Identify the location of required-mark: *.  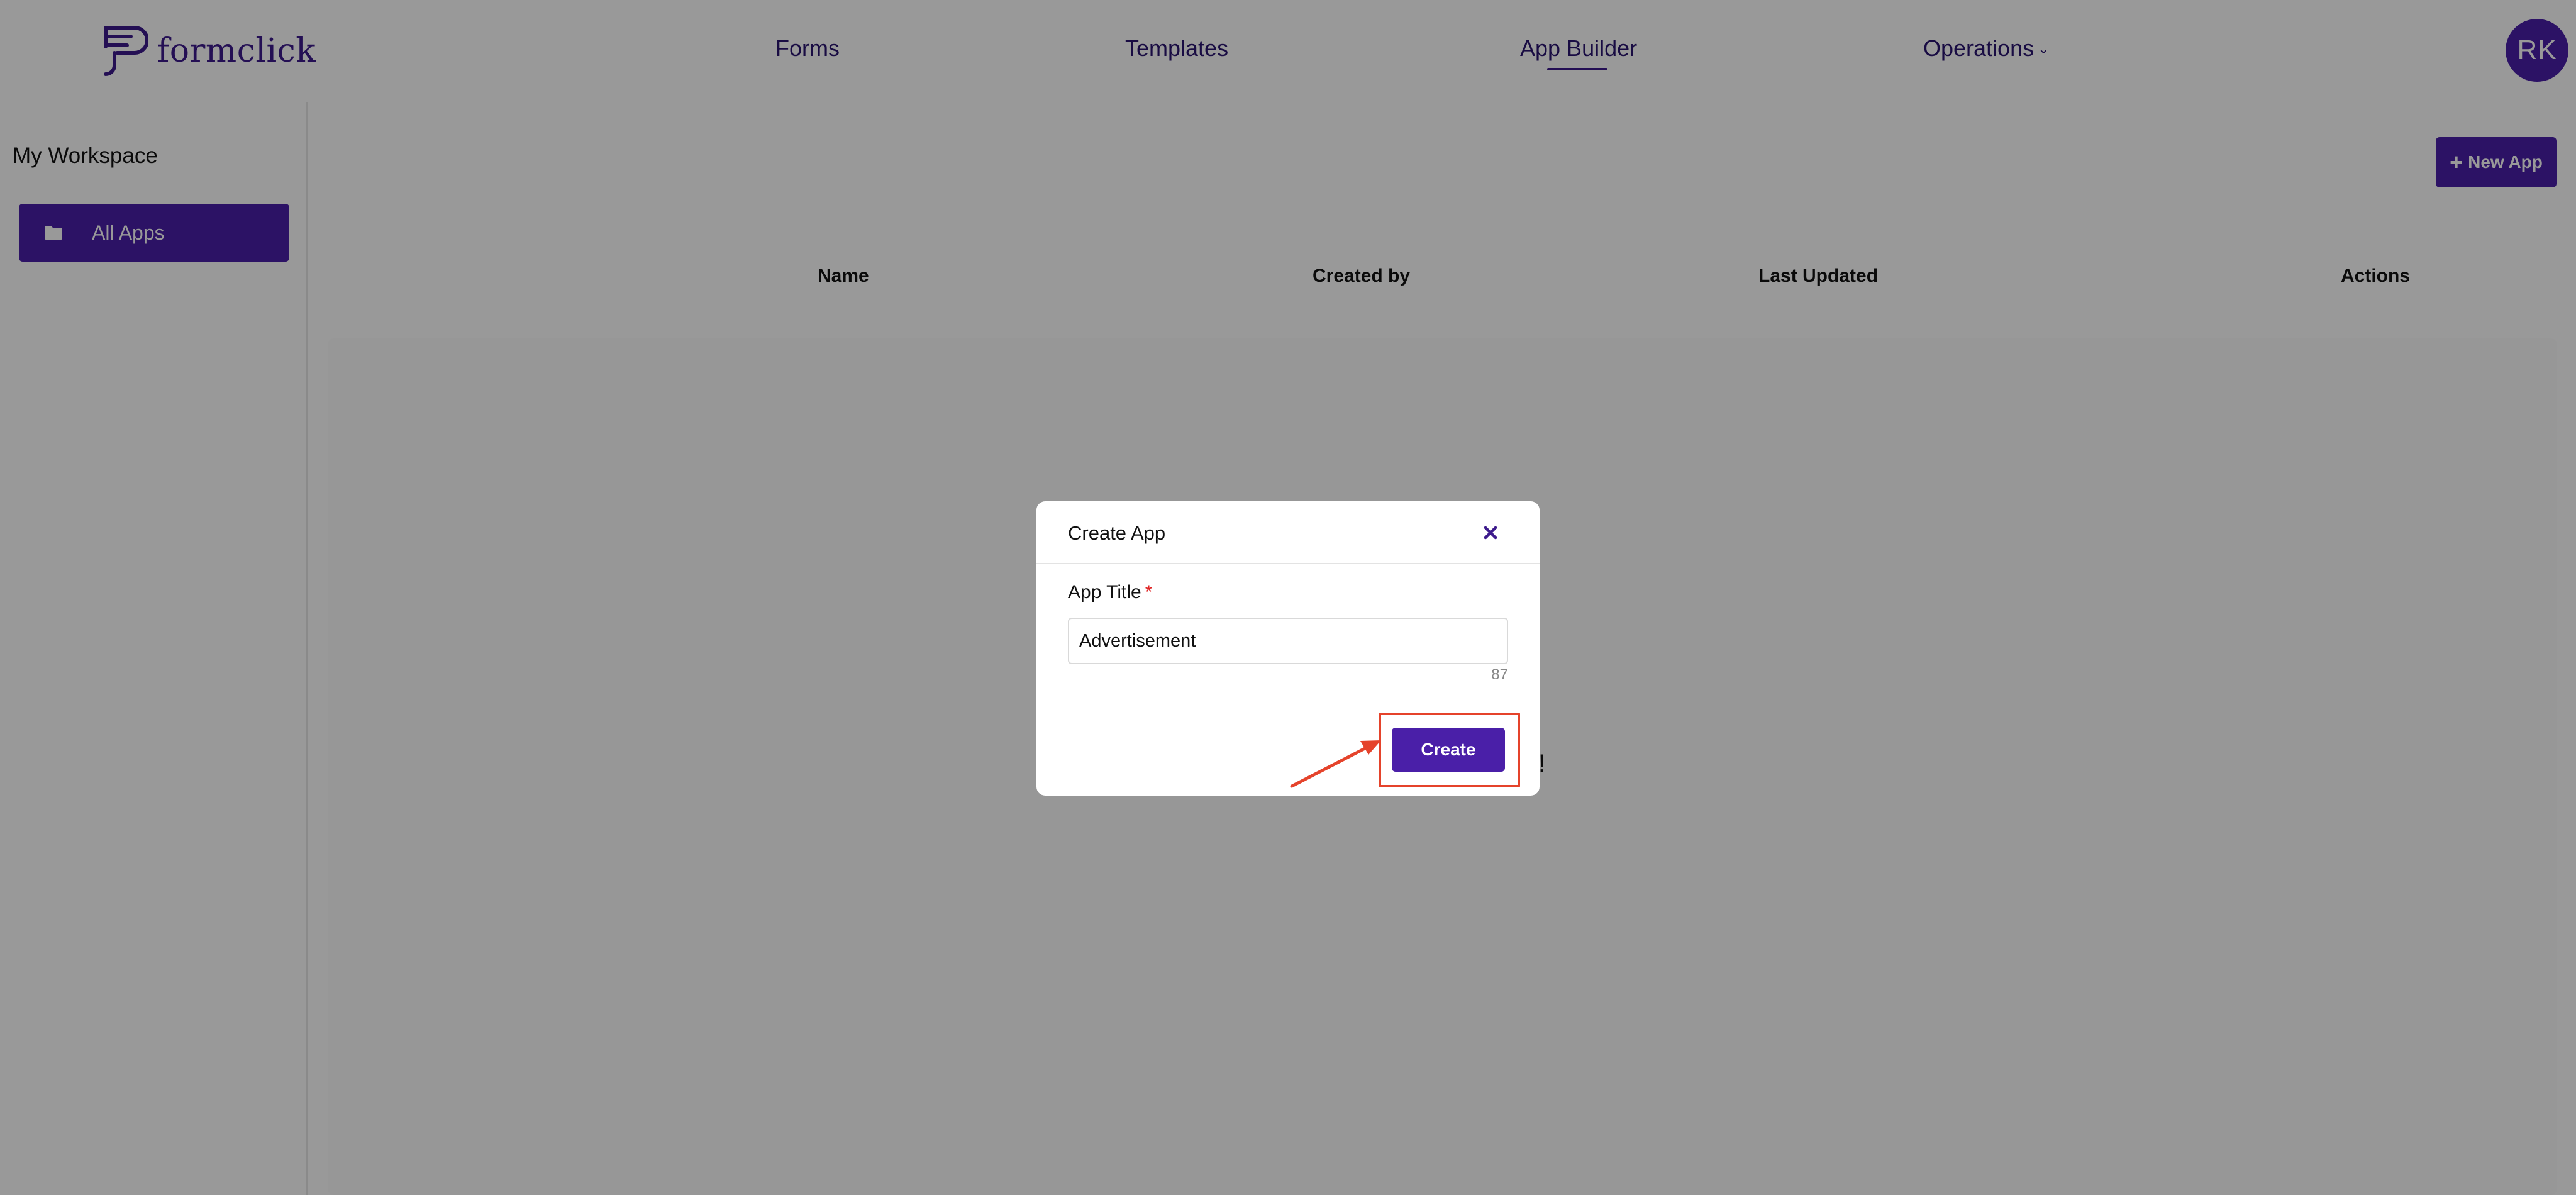
(1149, 592).